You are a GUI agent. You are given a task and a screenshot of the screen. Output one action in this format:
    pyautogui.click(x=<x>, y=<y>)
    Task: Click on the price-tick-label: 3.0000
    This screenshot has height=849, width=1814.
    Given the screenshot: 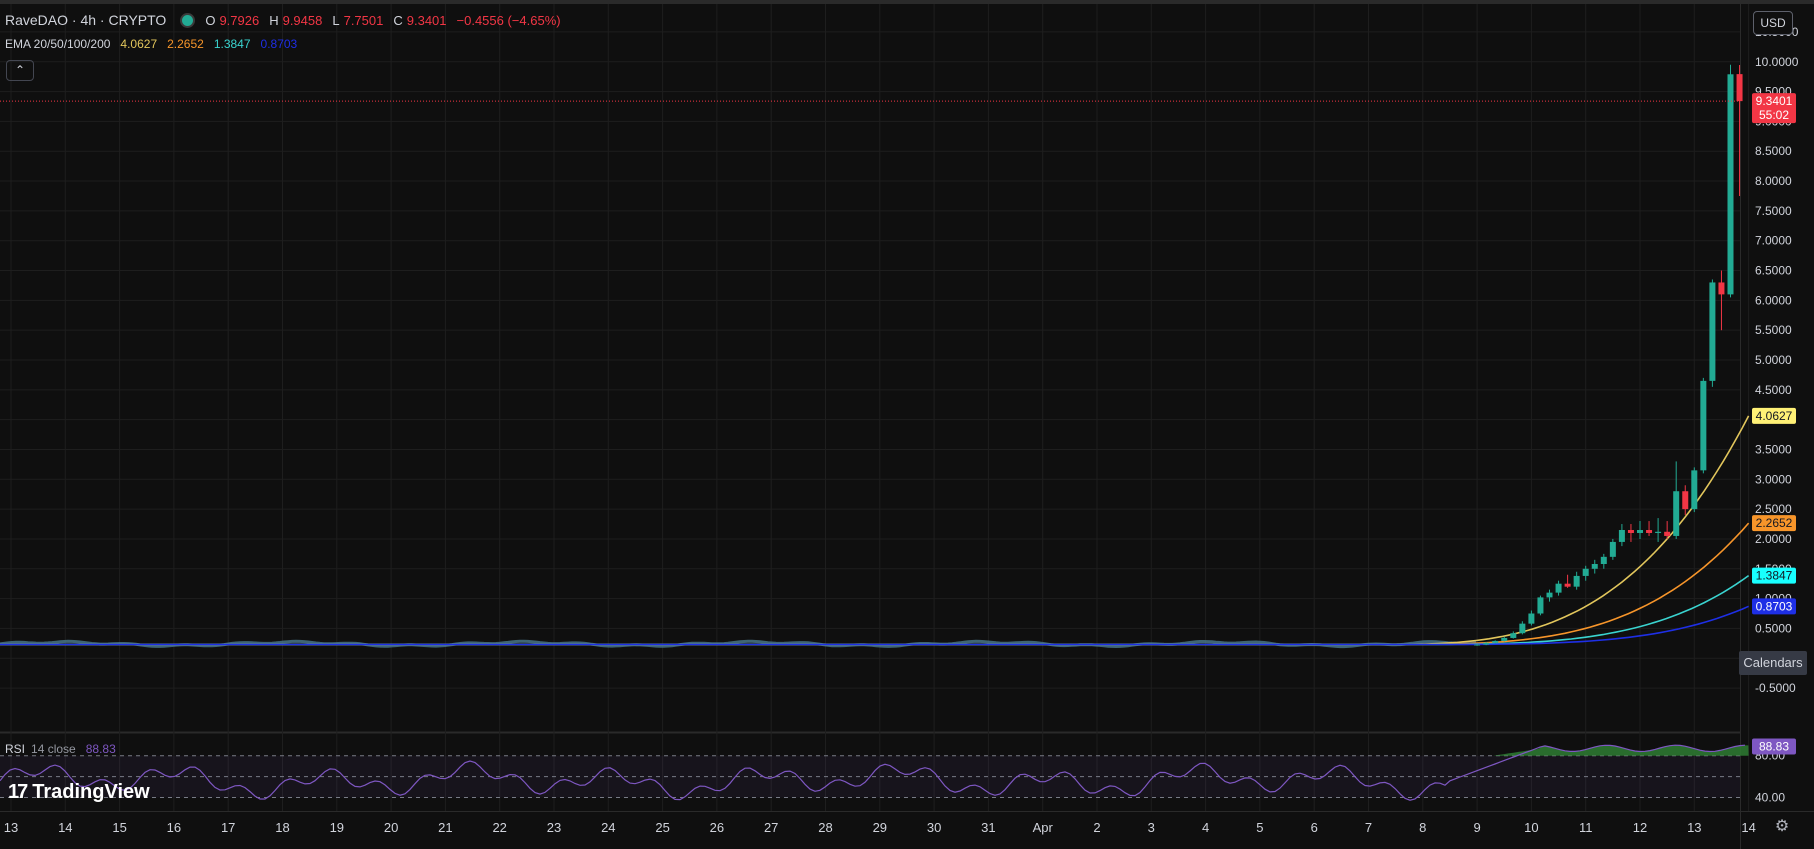 What is the action you would take?
    pyautogui.click(x=1773, y=479)
    